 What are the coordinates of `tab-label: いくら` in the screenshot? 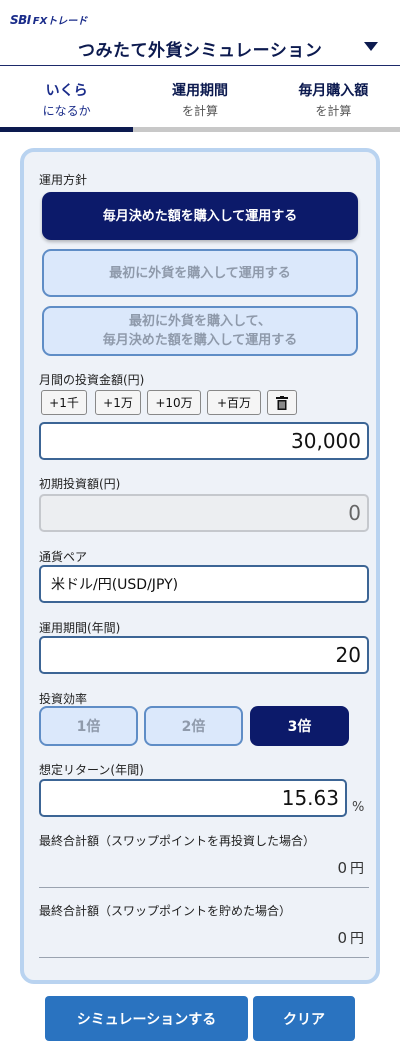 It's located at (66, 90).